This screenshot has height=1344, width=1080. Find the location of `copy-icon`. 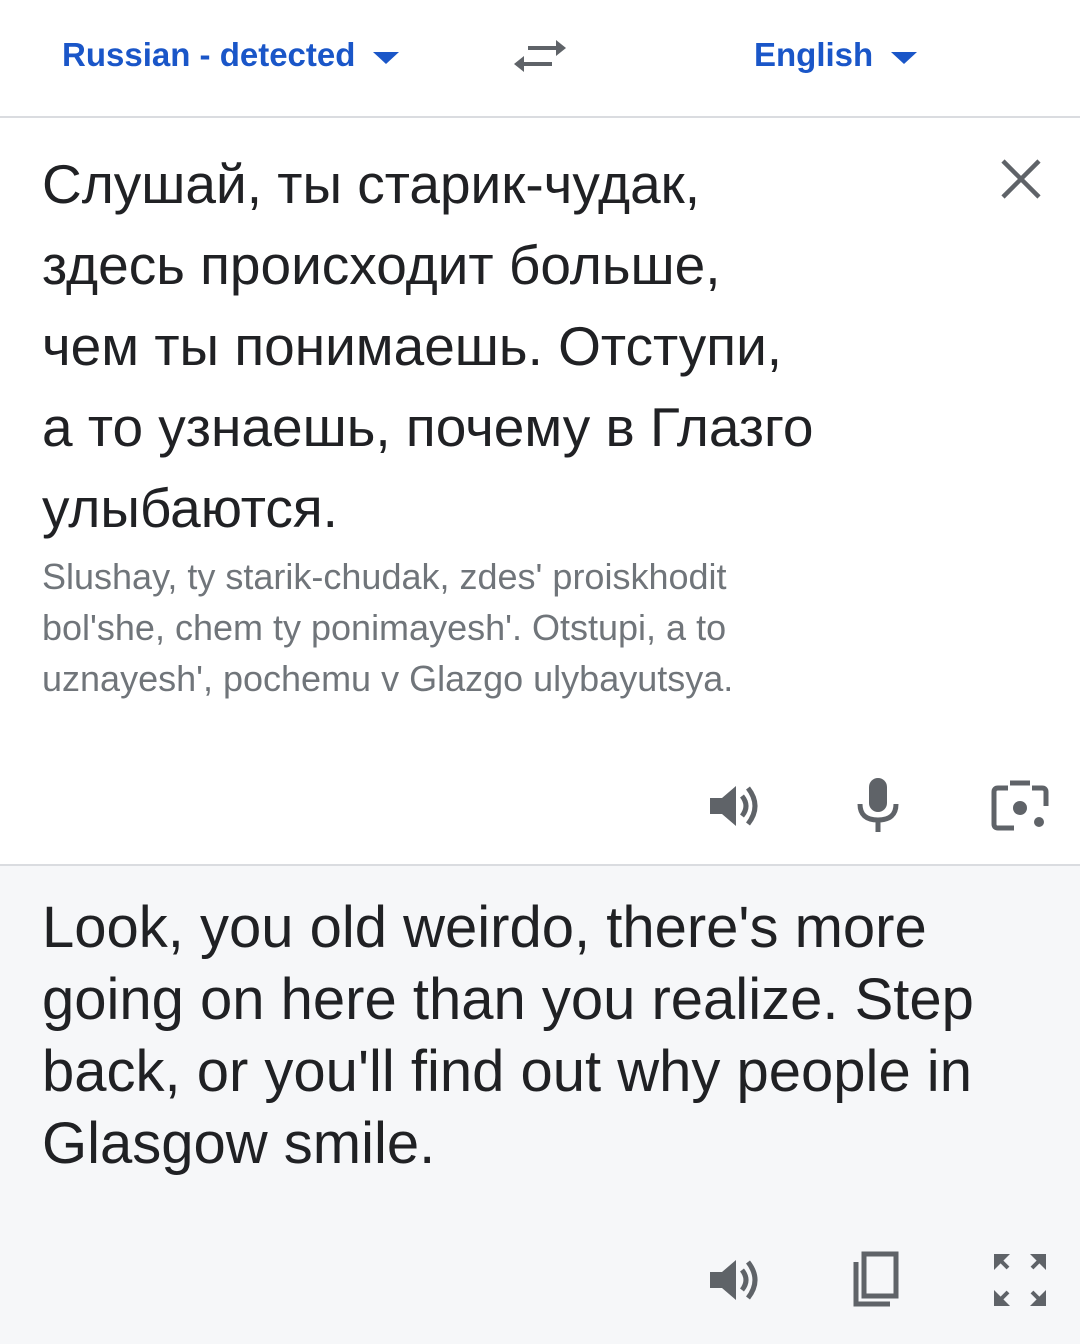

copy-icon is located at coordinates (876, 1279).